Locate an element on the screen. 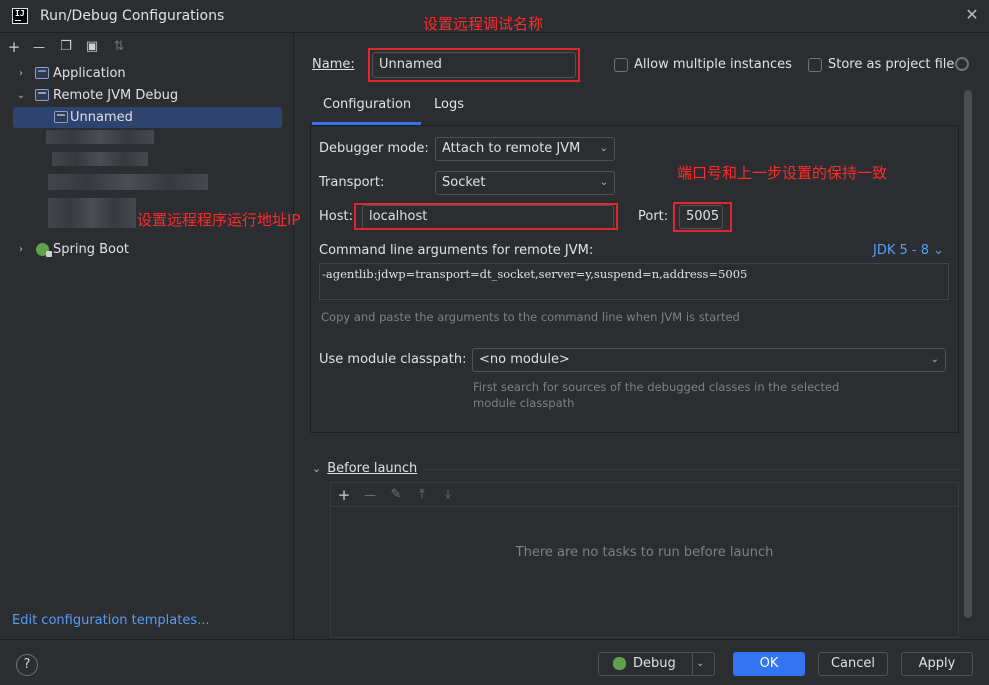 The image size is (989, 685). module-classpath-value: <no module> is located at coordinates (524, 359).